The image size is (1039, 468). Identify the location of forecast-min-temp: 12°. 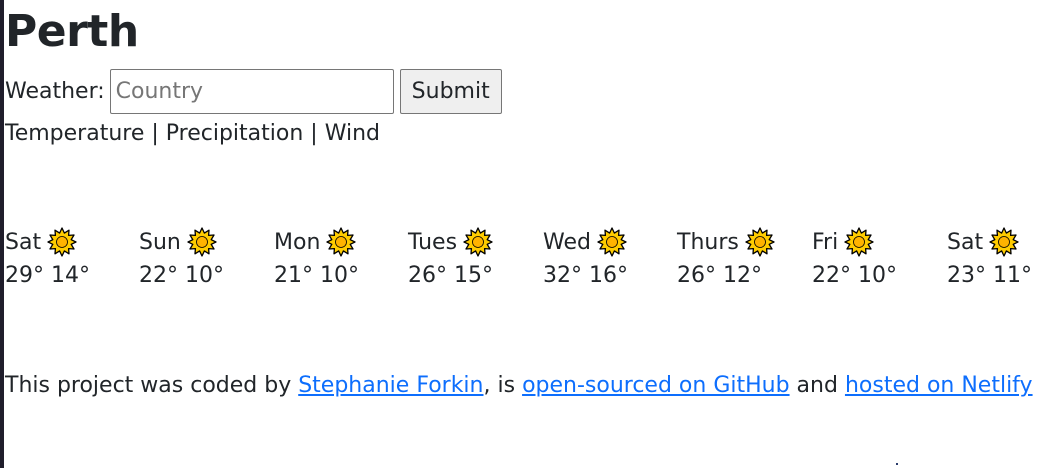
(742, 275).